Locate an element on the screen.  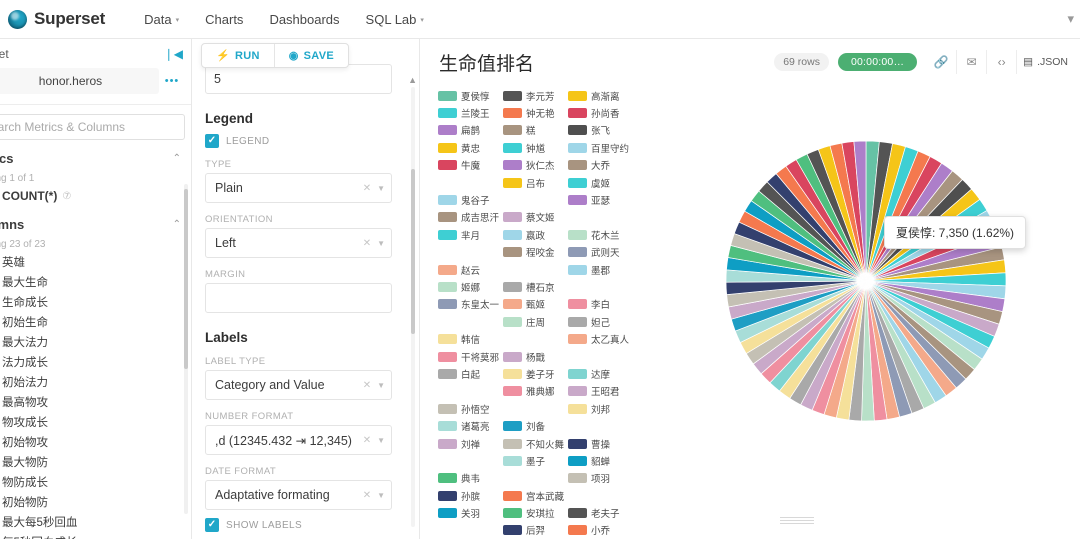
legend-item: 后羿 is located at coordinates (535, 530).